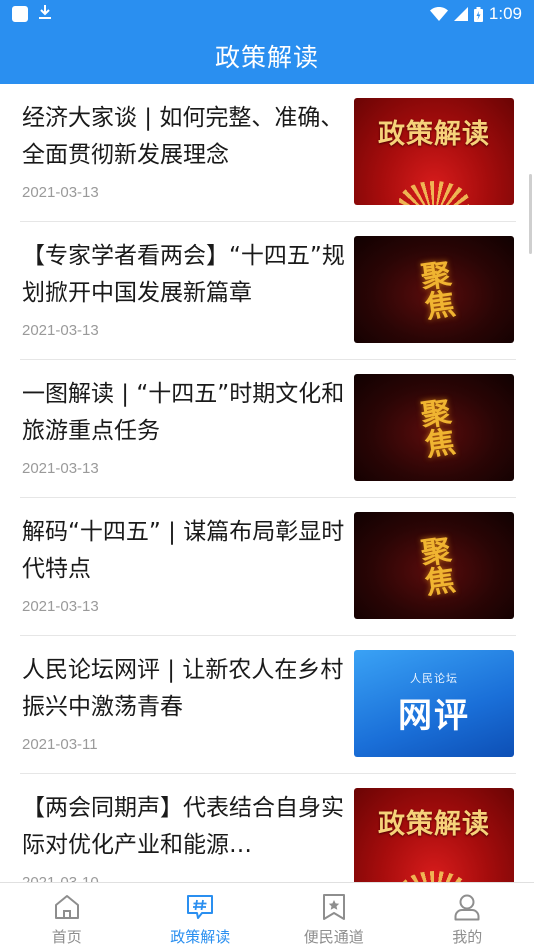  What do you see at coordinates (267, 14) in the screenshot?
I see `status-bar: 1:09` at bounding box center [267, 14].